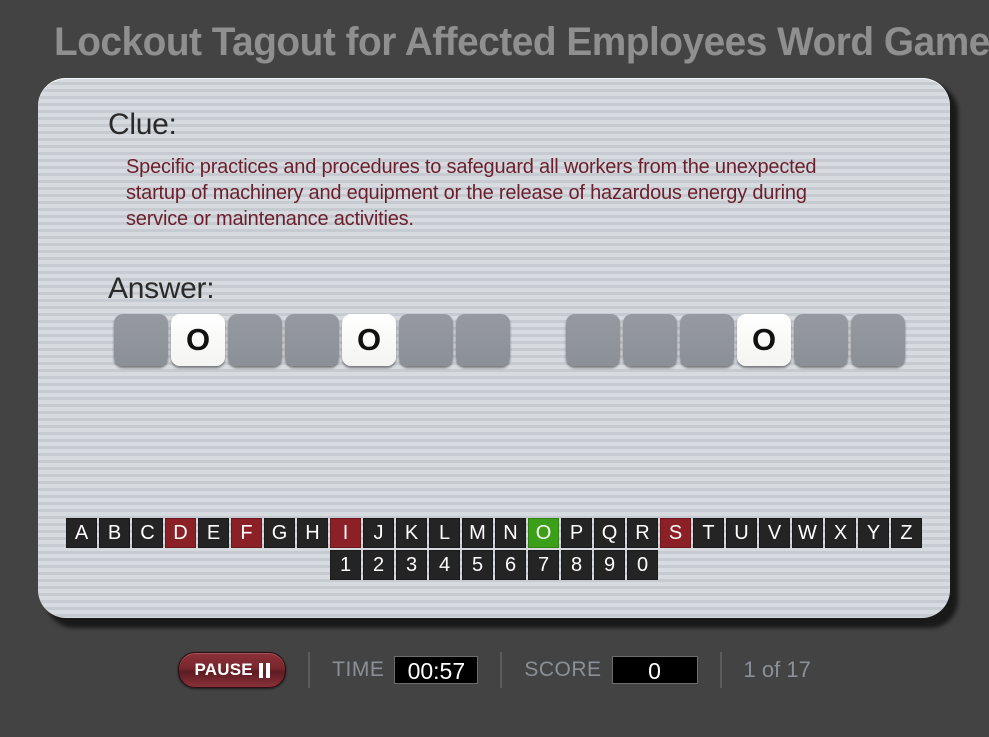 The width and height of the screenshot is (989, 737). I want to click on key-x: X, so click(840, 533).